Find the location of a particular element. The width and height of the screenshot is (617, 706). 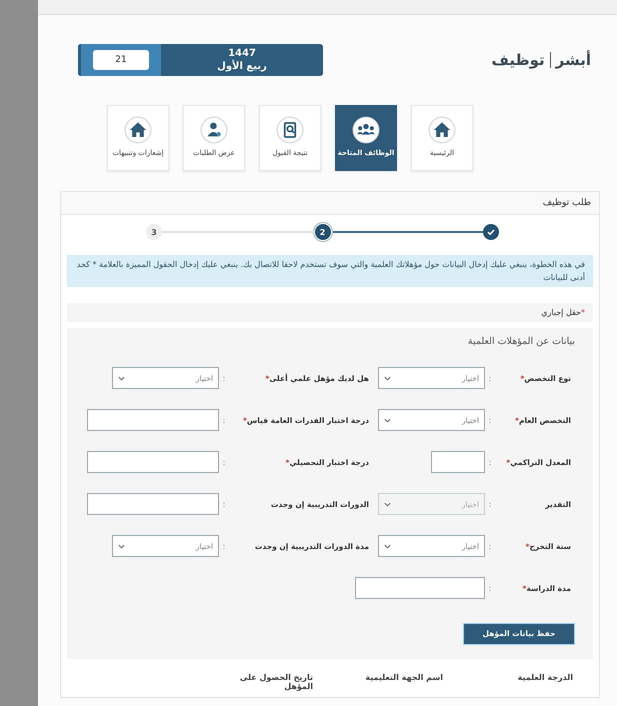

group-icon is located at coordinates (366, 130).